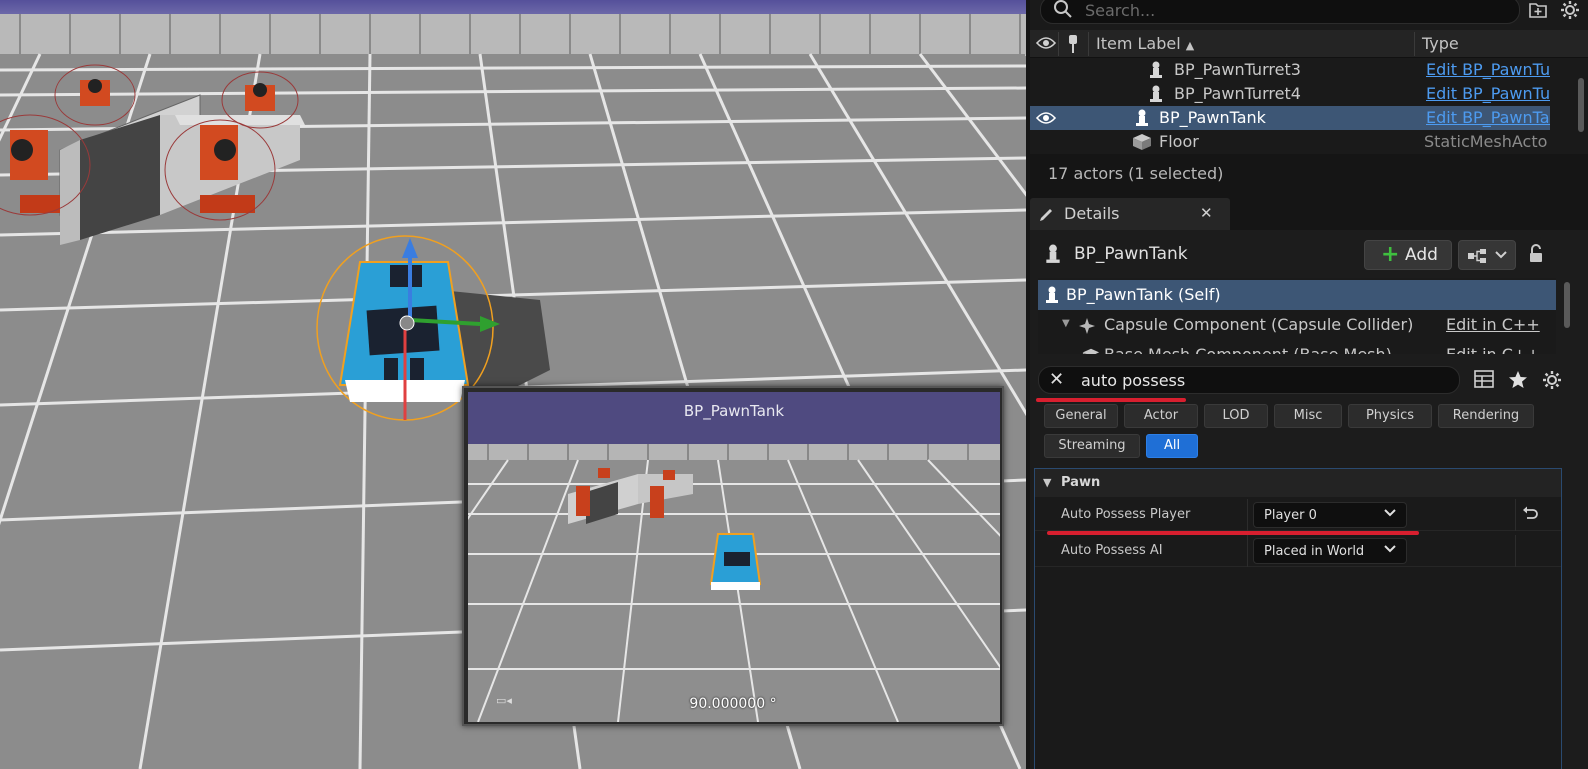 The image size is (1588, 769). Describe the element at coordinates (1538, 10) in the screenshot. I see `add-folder-icon` at that location.